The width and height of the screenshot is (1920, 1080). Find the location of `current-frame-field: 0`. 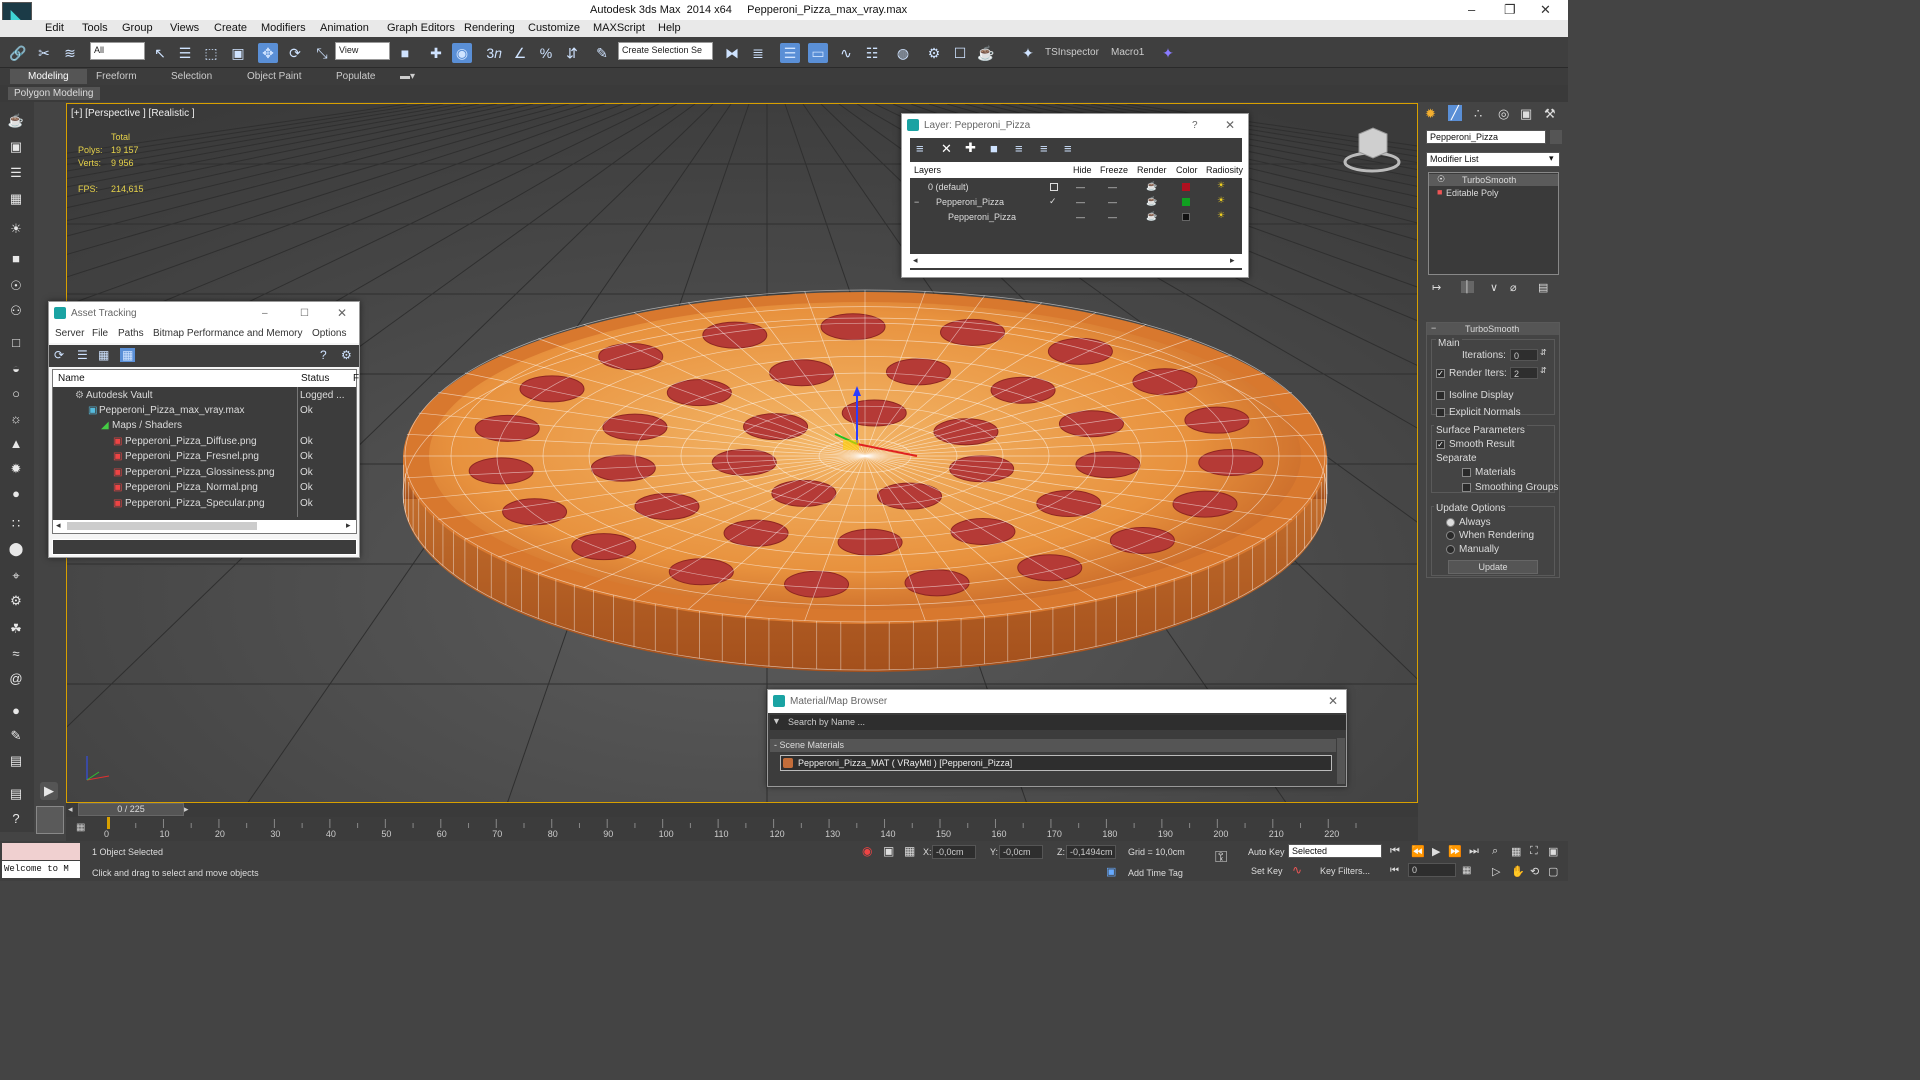

current-frame-field: 0 is located at coordinates (1432, 870).